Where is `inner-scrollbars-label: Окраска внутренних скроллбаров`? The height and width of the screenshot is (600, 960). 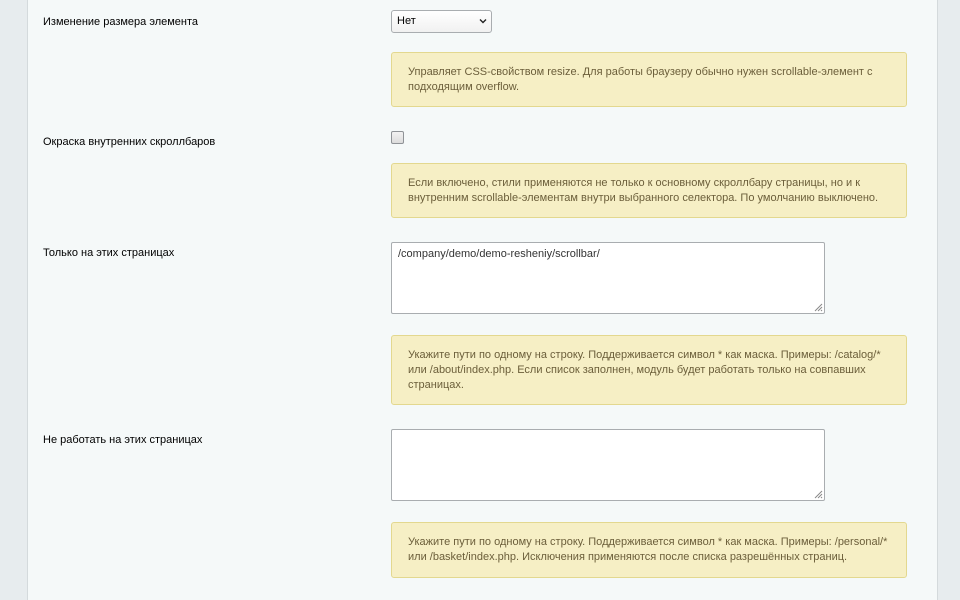
inner-scrollbars-label: Окраска внутренних скроллбаров is located at coordinates (129, 142).